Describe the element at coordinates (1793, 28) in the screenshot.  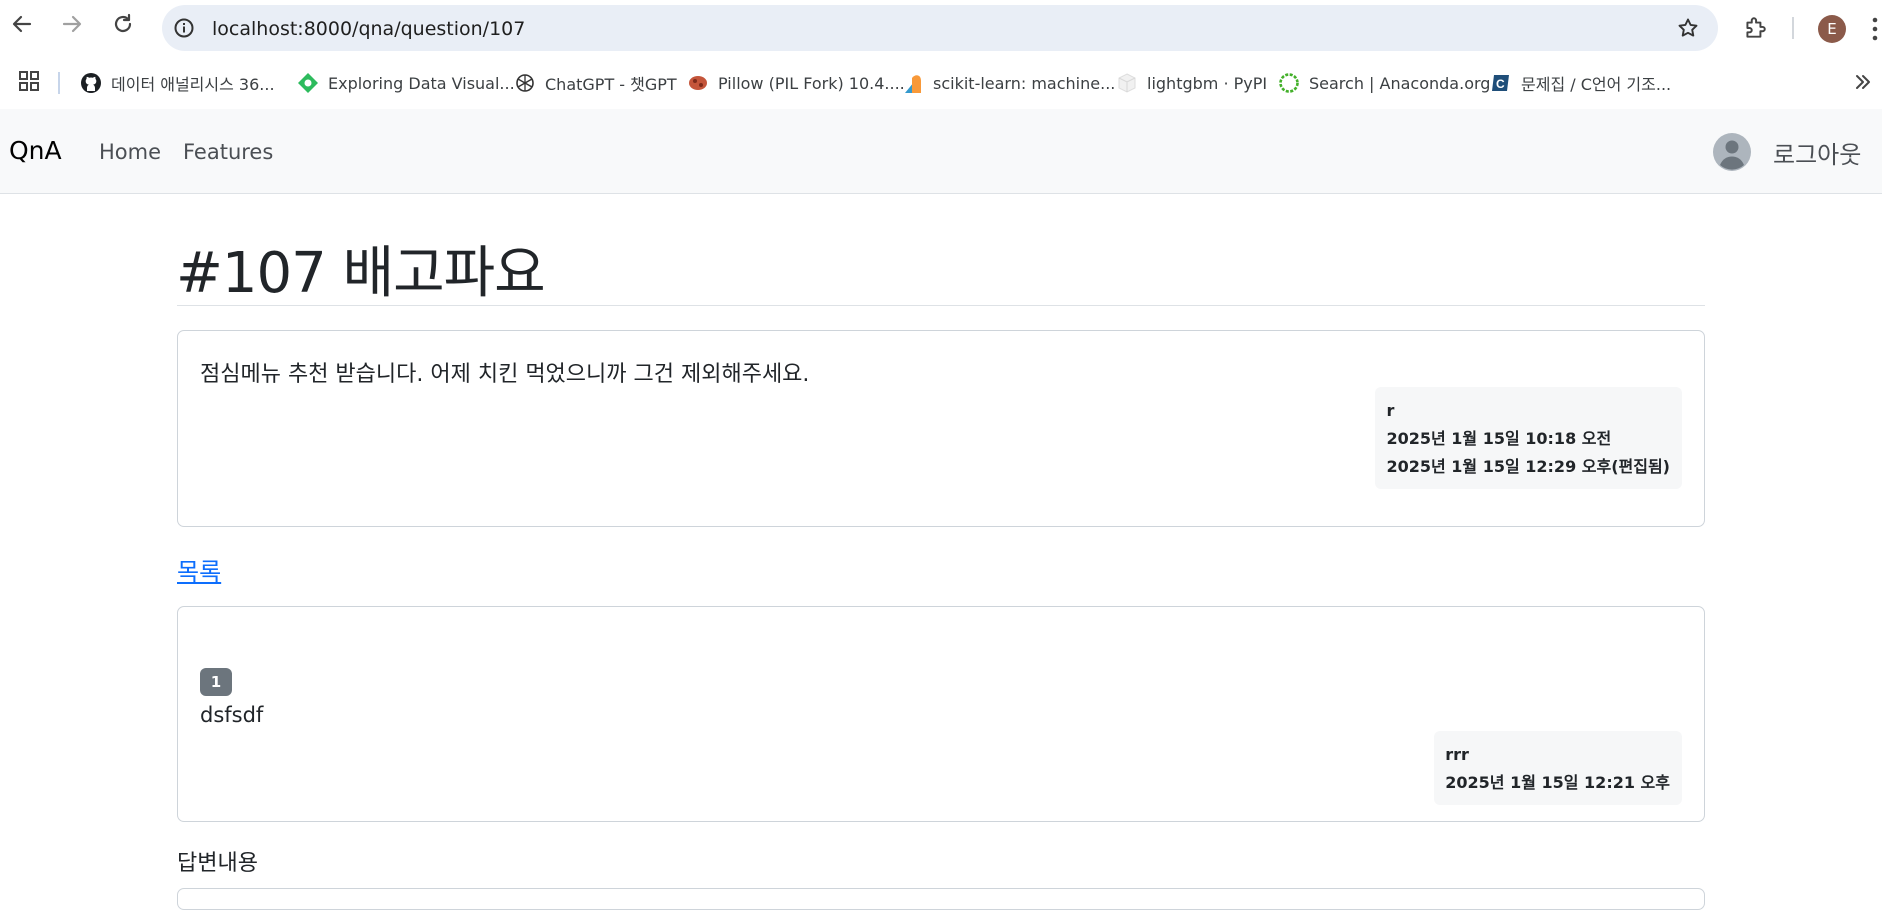
I see `toolbar-divider` at that location.